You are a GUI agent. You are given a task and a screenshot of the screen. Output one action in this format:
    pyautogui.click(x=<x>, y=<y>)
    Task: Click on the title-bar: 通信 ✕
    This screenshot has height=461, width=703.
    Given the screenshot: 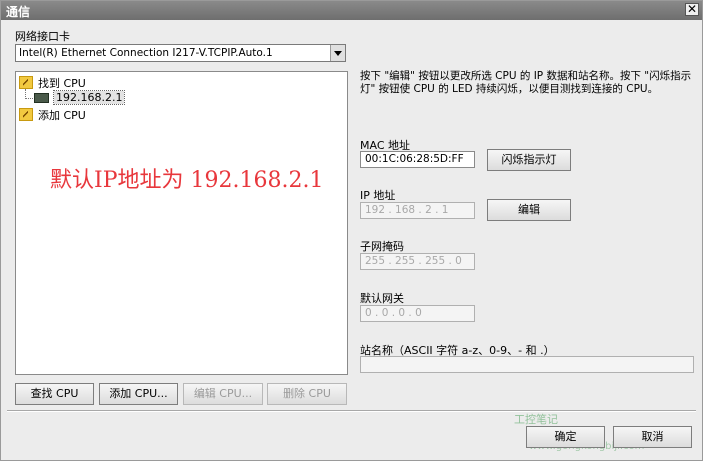 What is the action you would take?
    pyautogui.click(x=351, y=10)
    